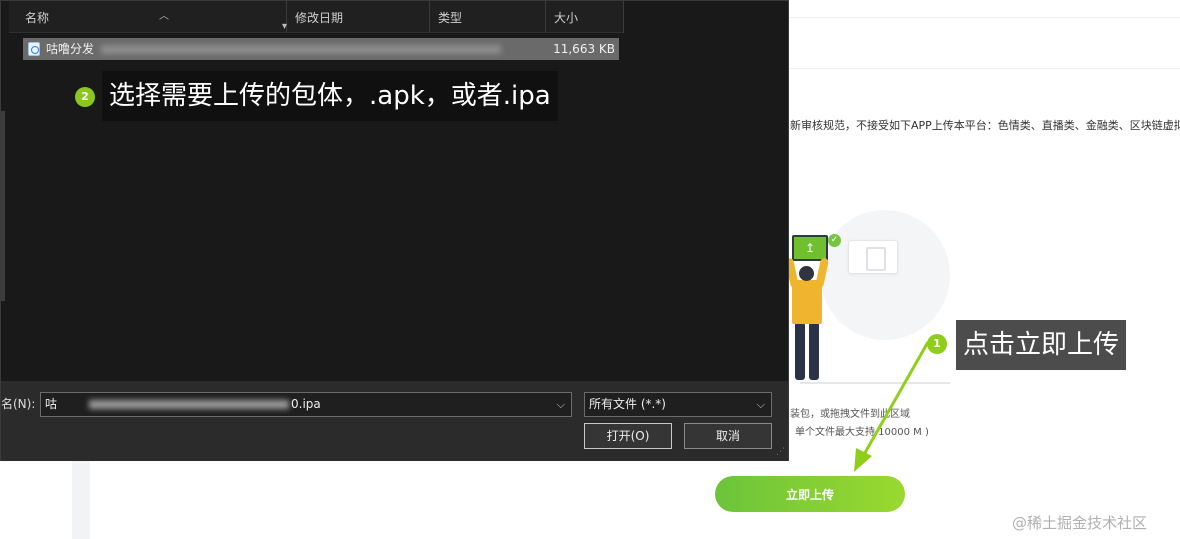 The height and width of the screenshot is (539, 1180). What do you see at coordinates (1041, 345) in the screenshot?
I see `step-1-callout: 点击立即上传` at bounding box center [1041, 345].